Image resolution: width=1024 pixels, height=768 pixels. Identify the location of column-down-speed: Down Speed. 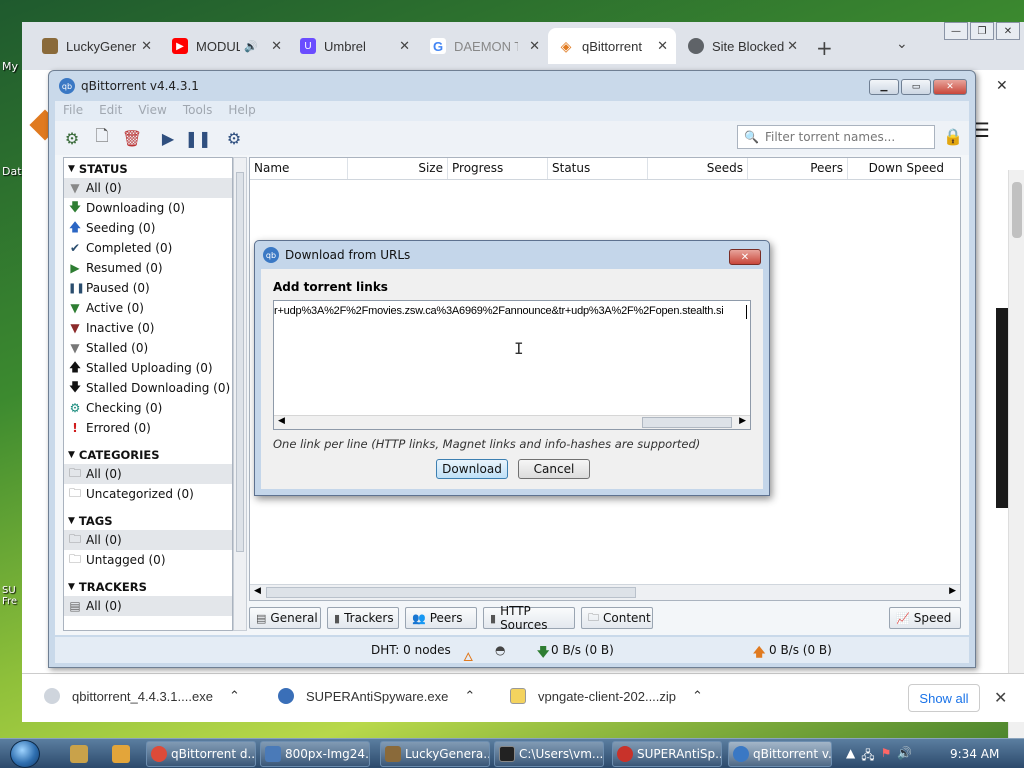
(898, 168).